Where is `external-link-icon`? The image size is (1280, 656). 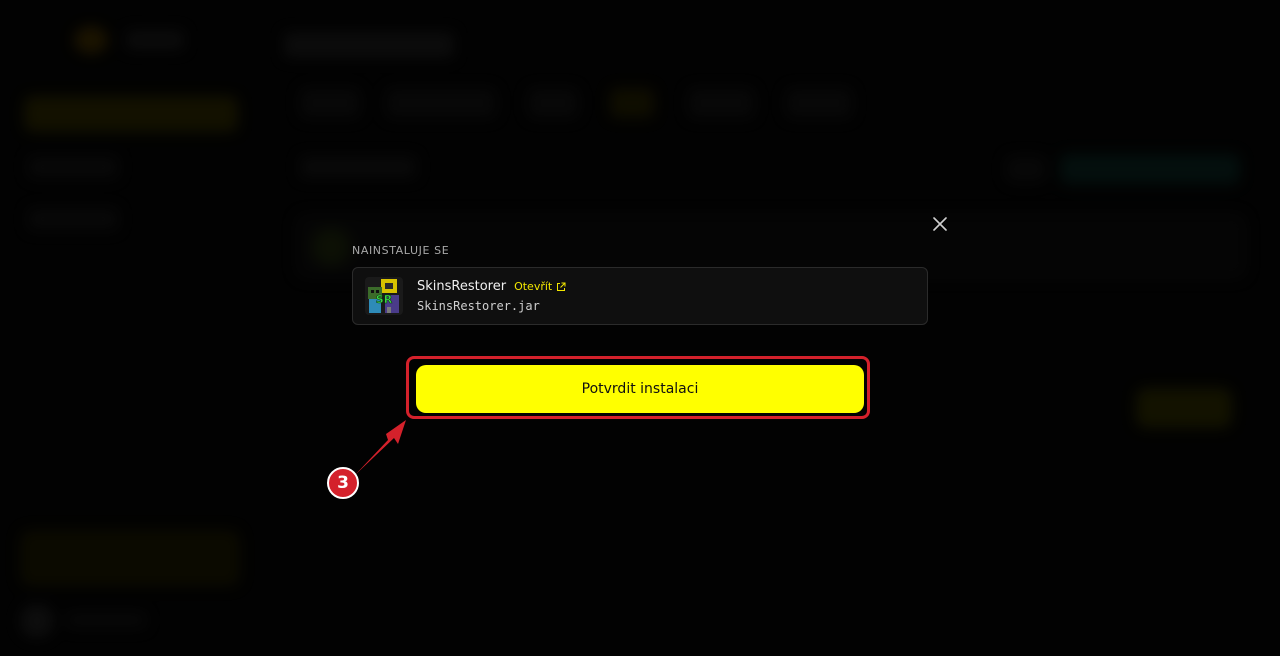
external-link-icon is located at coordinates (561, 286).